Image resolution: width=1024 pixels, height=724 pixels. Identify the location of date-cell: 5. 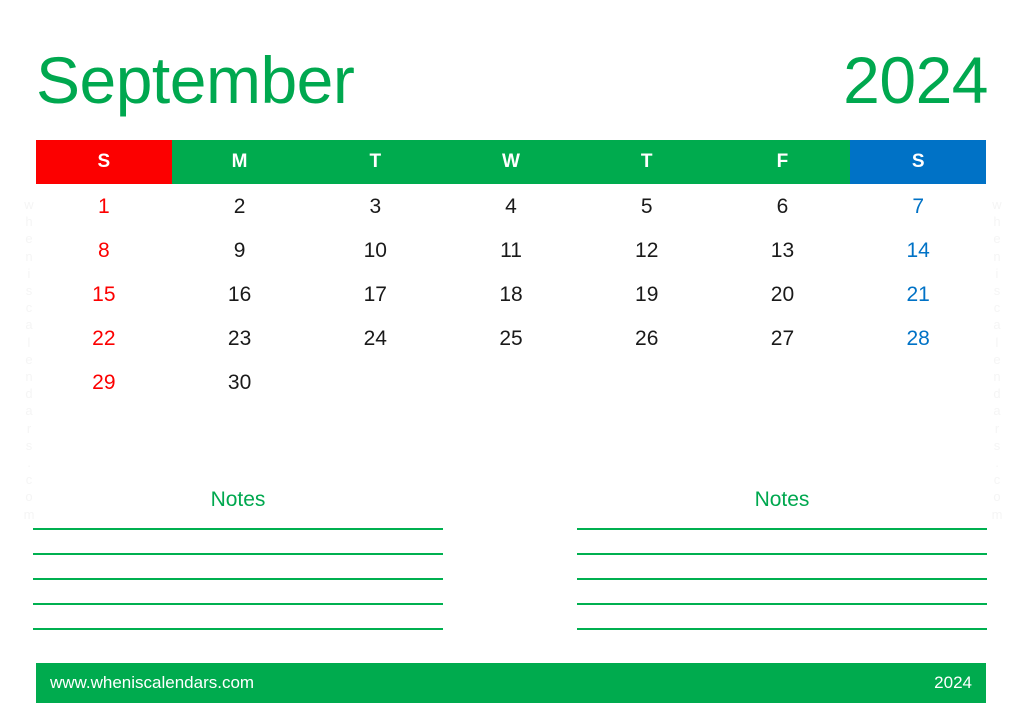
(647, 207).